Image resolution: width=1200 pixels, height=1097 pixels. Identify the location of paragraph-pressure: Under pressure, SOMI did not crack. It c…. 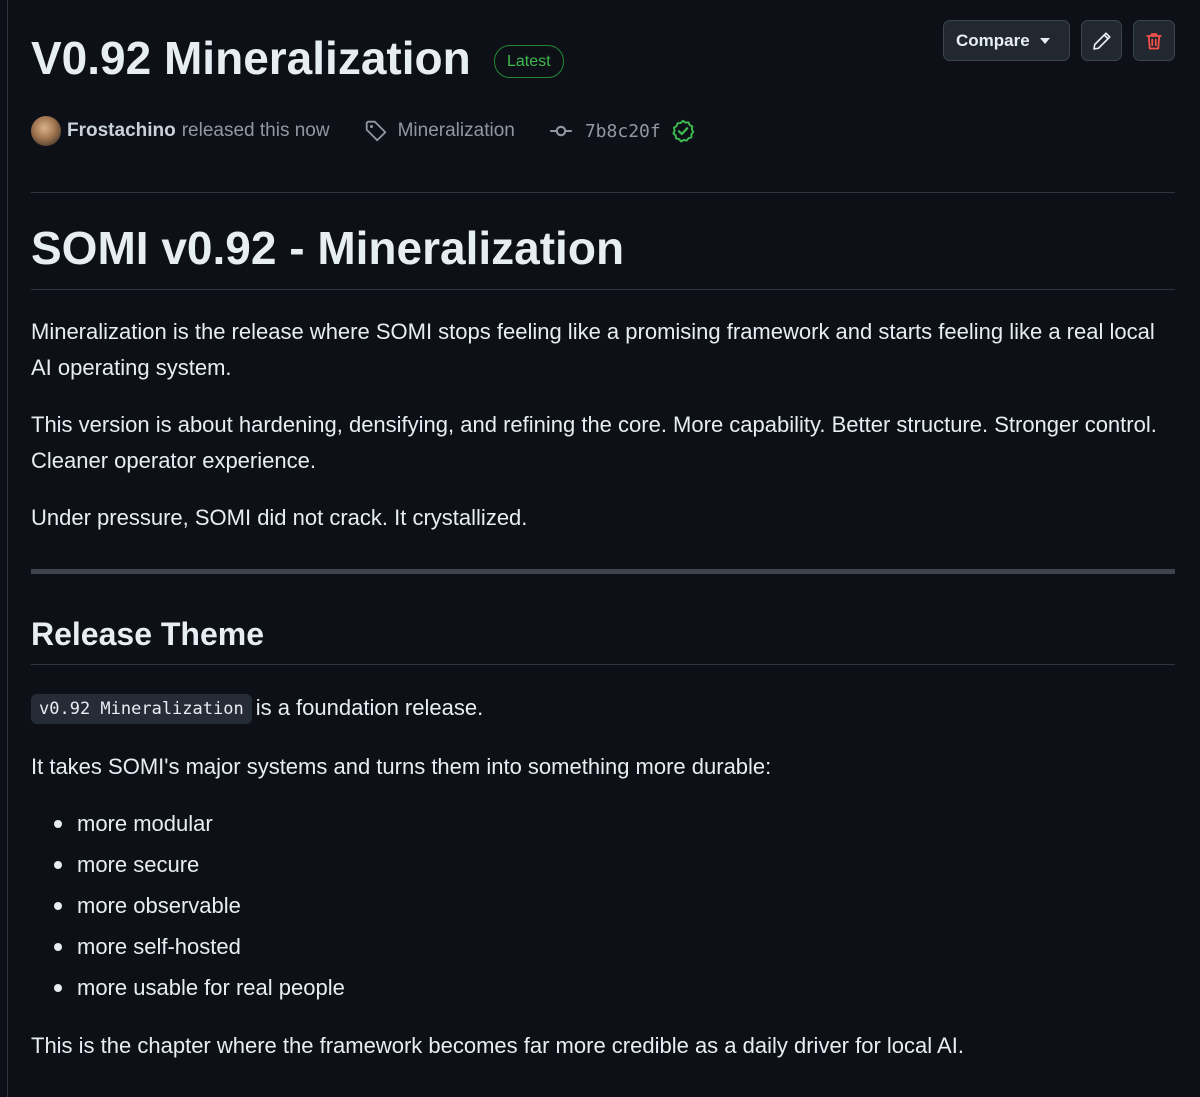
(279, 517).